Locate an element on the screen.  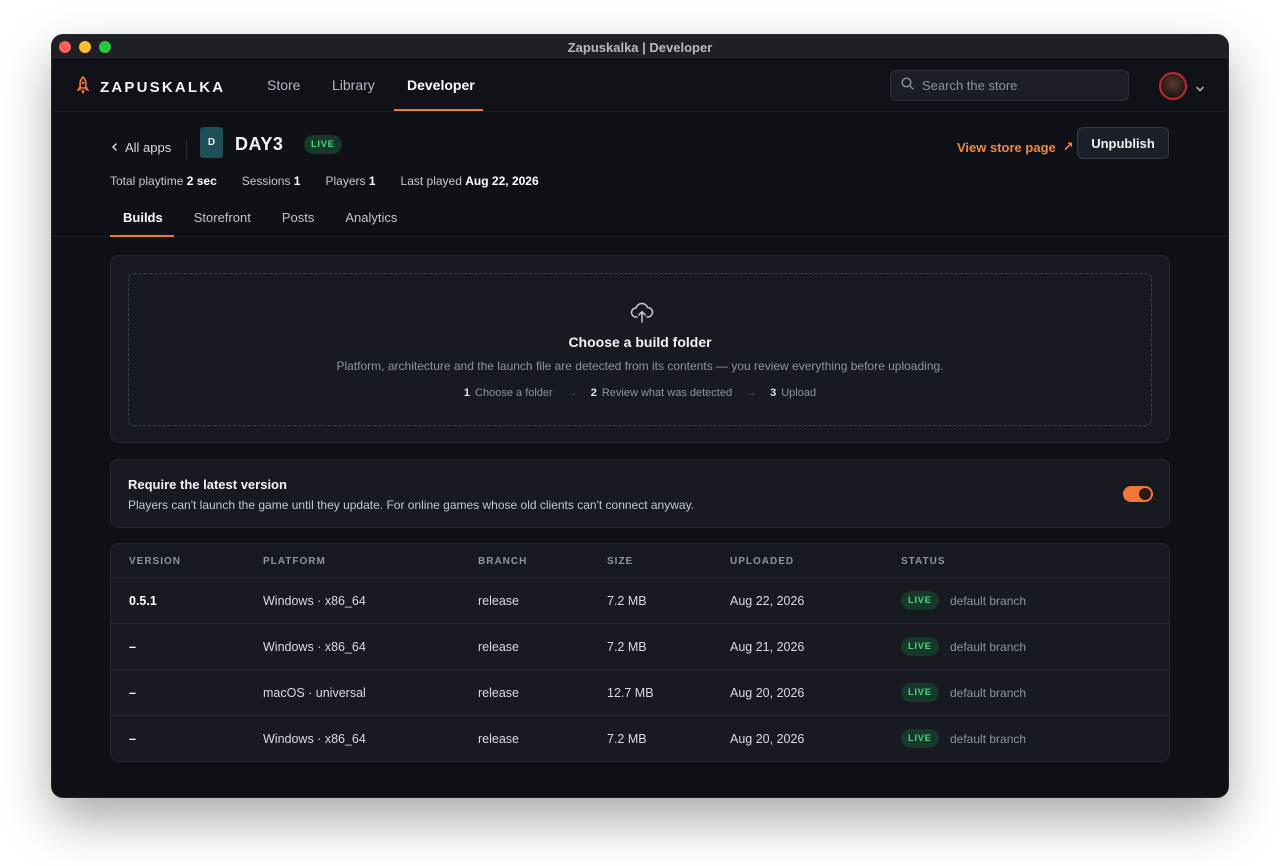
nav-store: Store is located at coordinates (283, 85).